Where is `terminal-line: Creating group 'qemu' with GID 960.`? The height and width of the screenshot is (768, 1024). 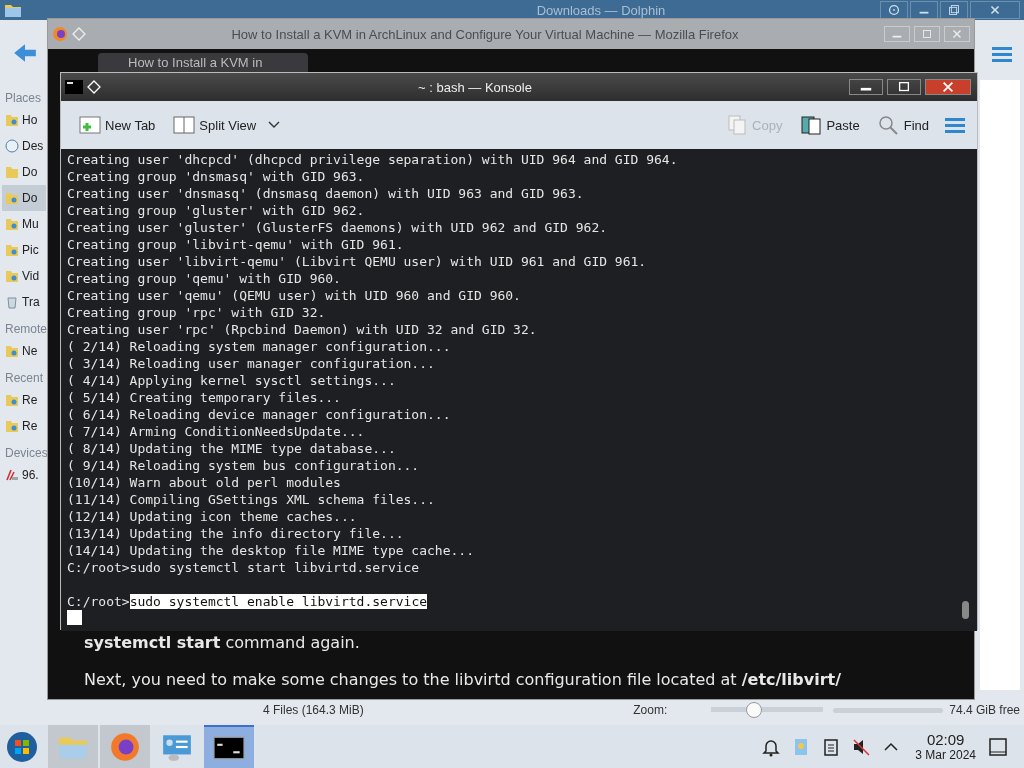 terminal-line: Creating group 'qemu' with GID 960. is located at coordinates (204, 278).